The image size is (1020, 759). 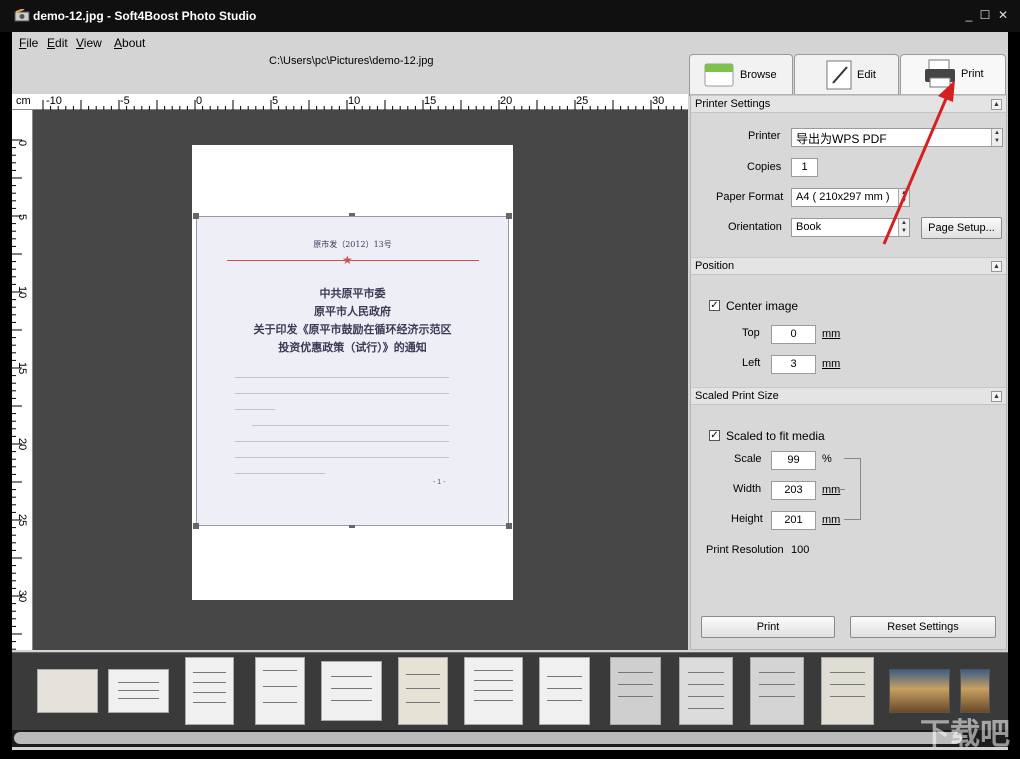 What do you see at coordinates (125, 101) in the screenshot?
I see `ruler-label: -5` at bounding box center [125, 101].